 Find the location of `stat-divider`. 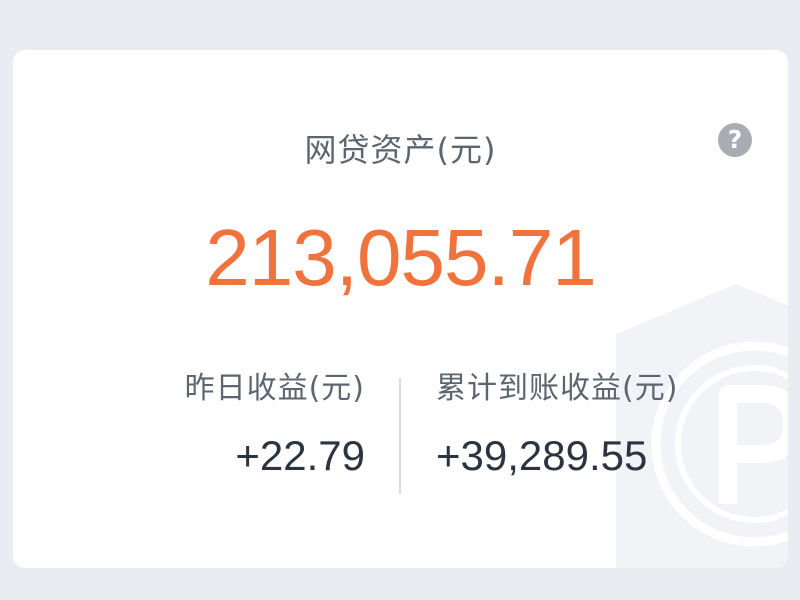

stat-divider is located at coordinates (400, 436).